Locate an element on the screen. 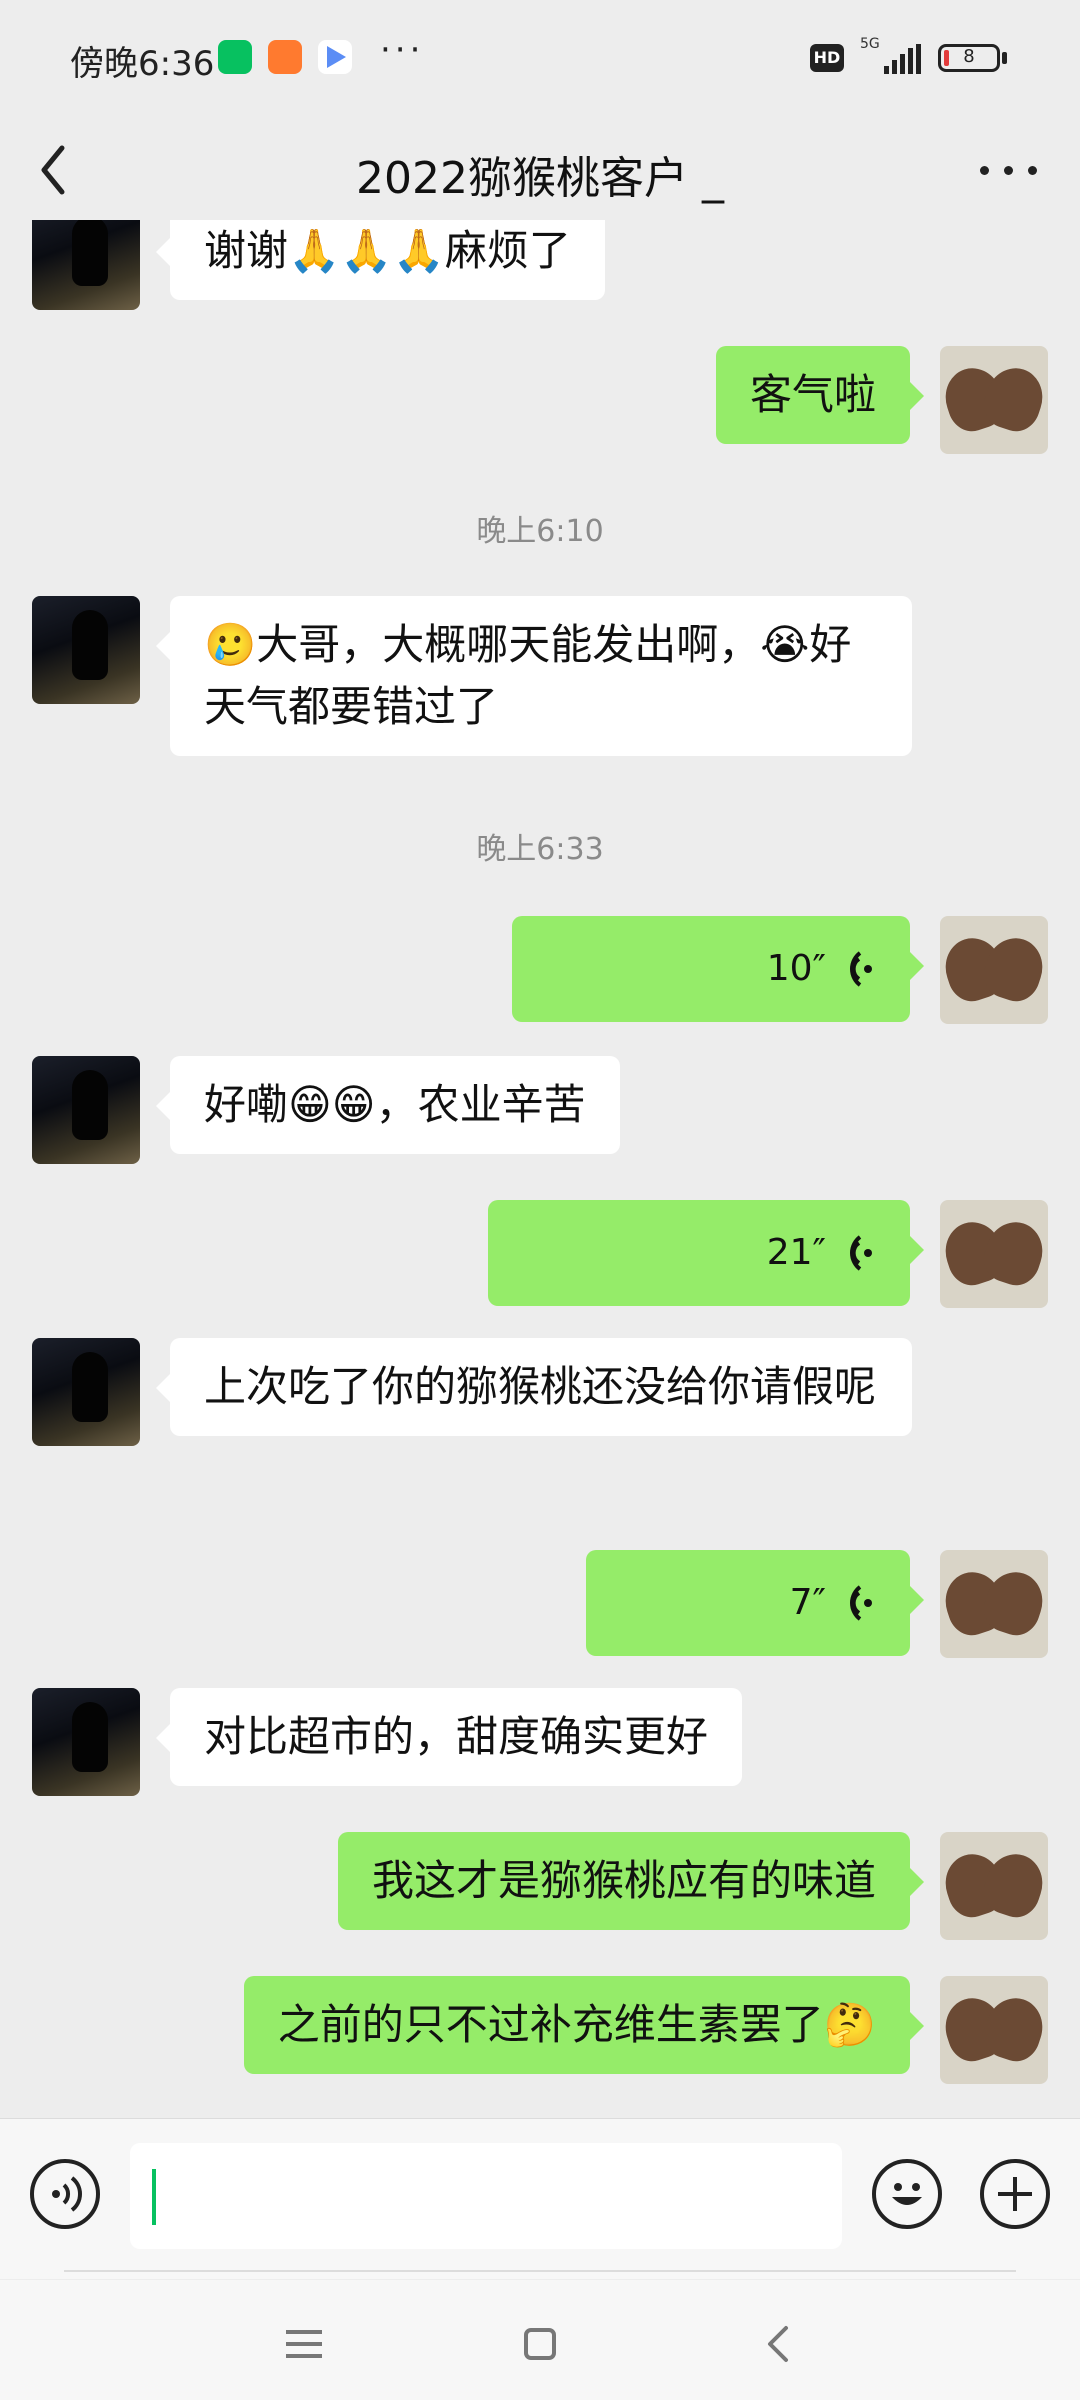 Image resolution: width=1080 pixels, height=2400 pixels. battery-text: 8 is located at coordinates (969, 56).